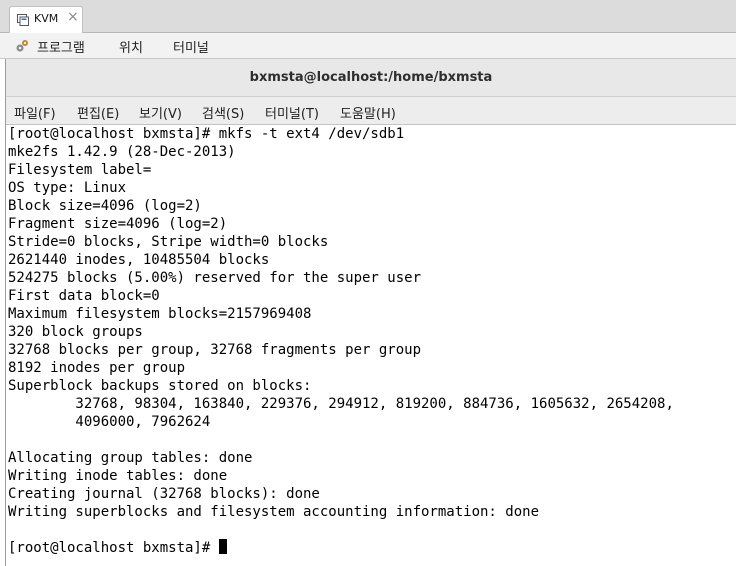 The width and height of the screenshot is (736, 566). What do you see at coordinates (98, 112) in the screenshot?
I see `menu-edit: 편집(E)` at bounding box center [98, 112].